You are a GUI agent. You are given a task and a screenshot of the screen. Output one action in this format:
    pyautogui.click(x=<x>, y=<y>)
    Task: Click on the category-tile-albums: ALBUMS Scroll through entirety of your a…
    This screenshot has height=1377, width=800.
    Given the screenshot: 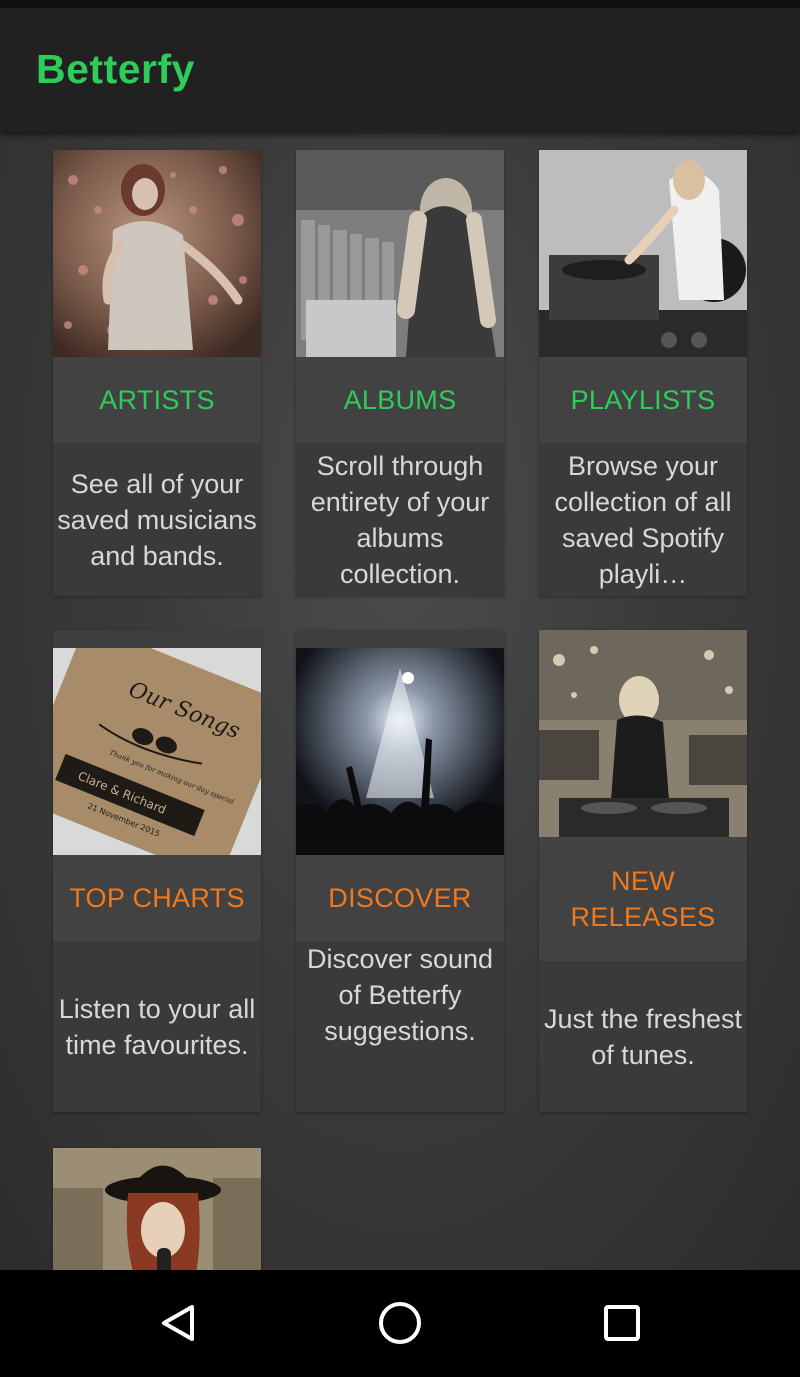 What is the action you would take?
    pyautogui.click(x=400, y=373)
    